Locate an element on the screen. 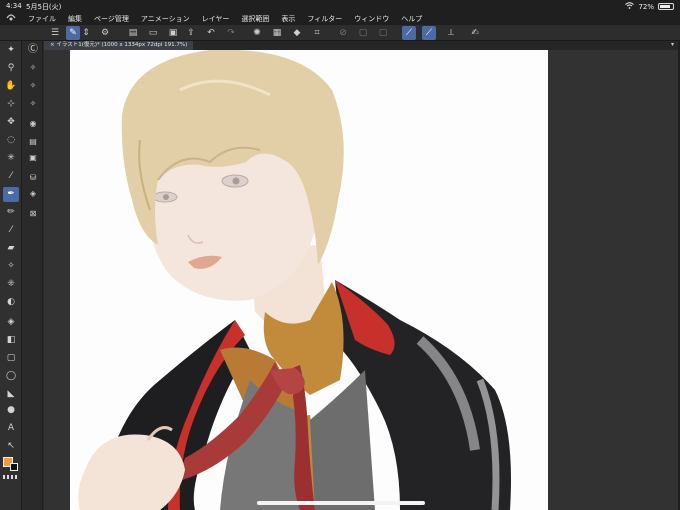 This screenshot has width=680, height=510. menu-file: ファイル is located at coordinates (42, 19).